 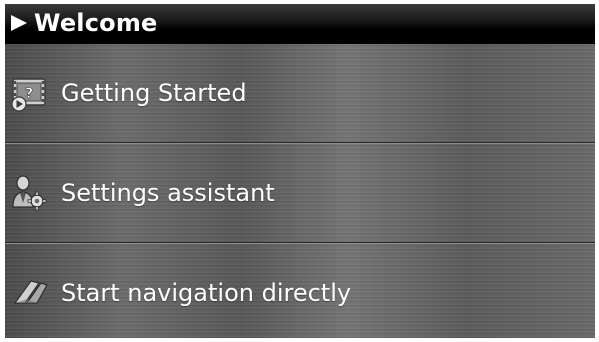 What do you see at coordinates (96, 23) in the screenshot?
I see `page-title: Welcome` at bounding box center [96, 23].